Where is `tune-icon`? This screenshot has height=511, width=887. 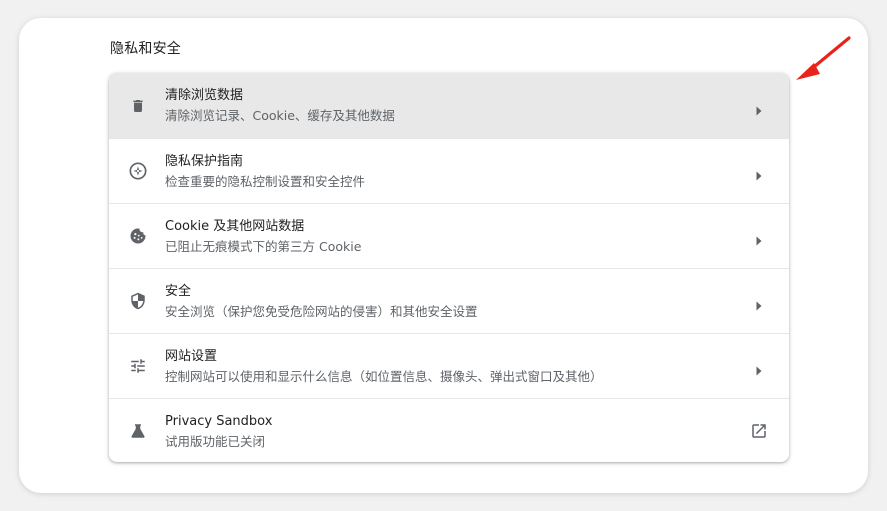
tune-icon is located at coordinates (138, 366).